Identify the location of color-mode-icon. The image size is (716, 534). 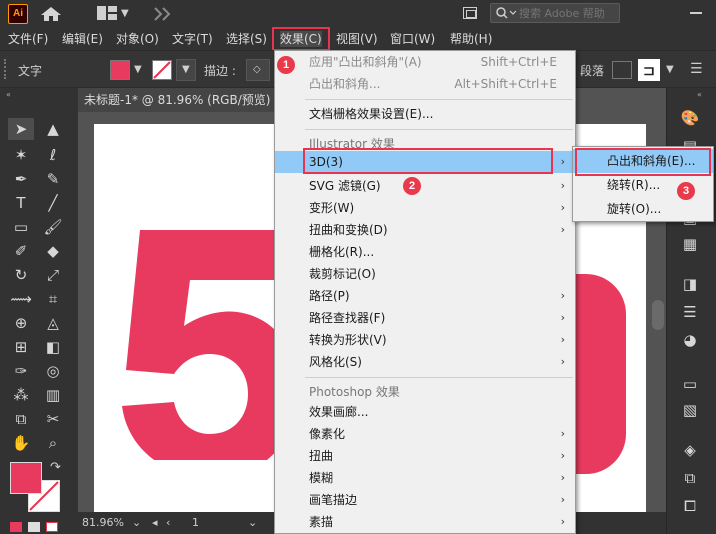
(16, 527).